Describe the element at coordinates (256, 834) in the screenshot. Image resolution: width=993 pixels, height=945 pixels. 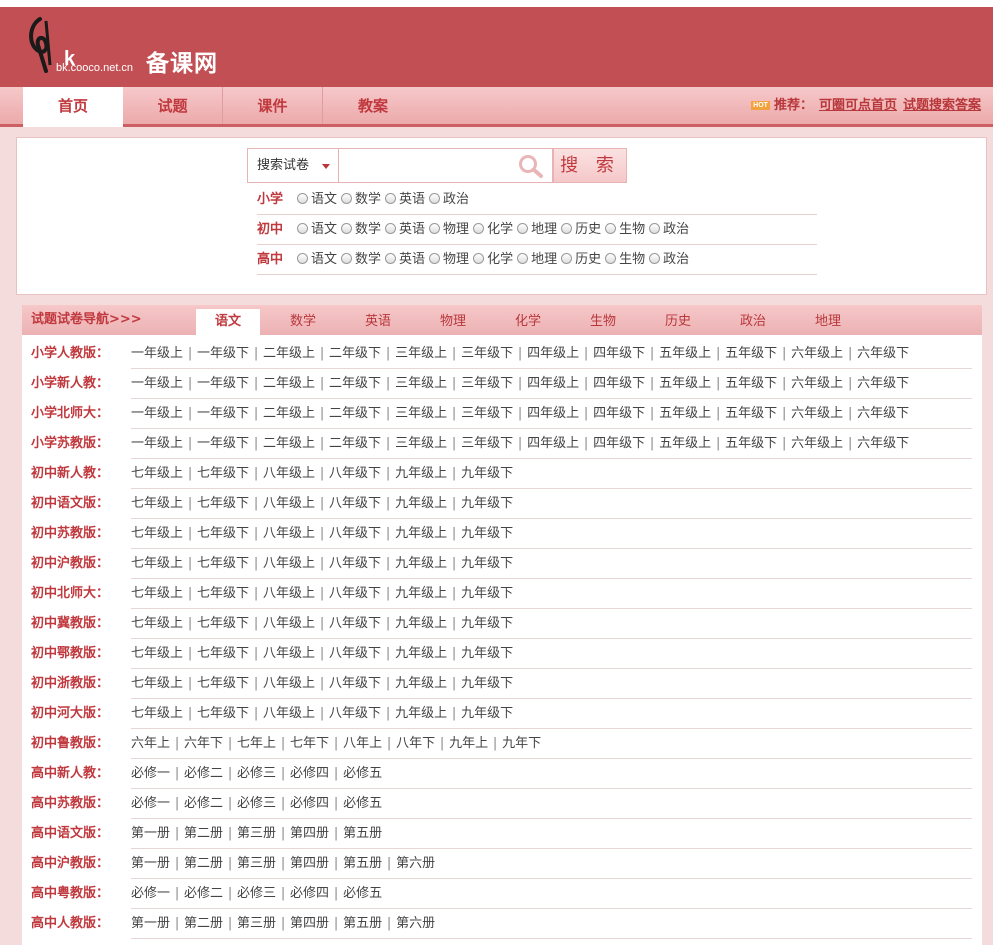
I see `grade-link: 第三册` at that location.